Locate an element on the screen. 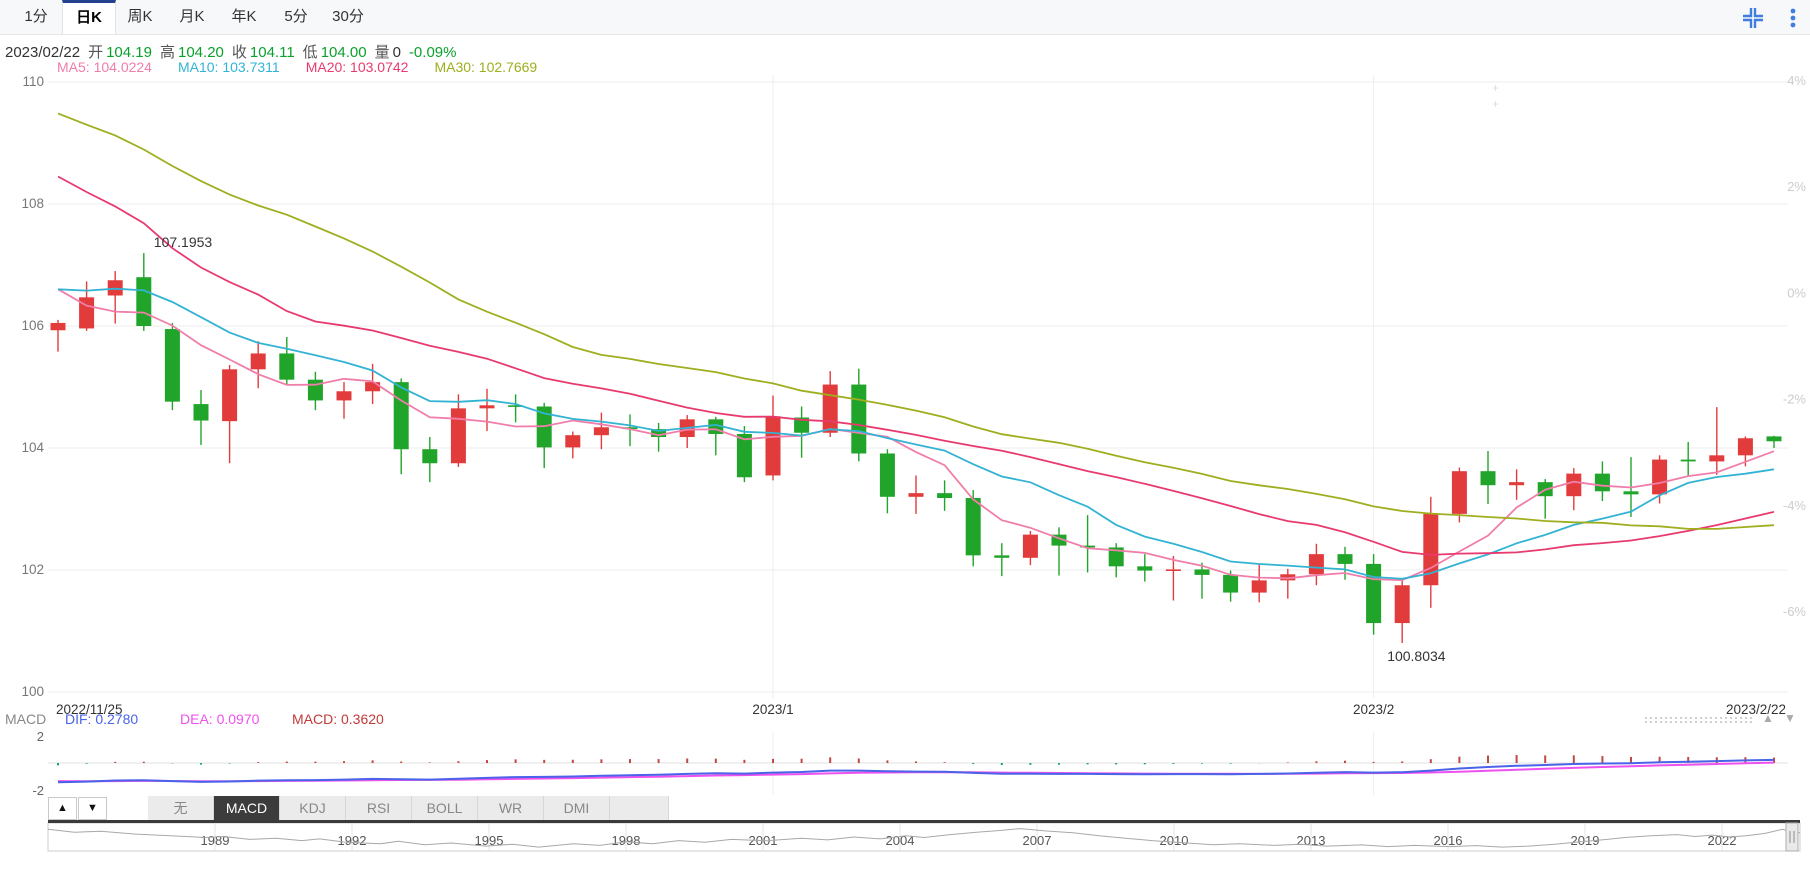  y-axis-label: 110 is located at coordinates (33, 81).